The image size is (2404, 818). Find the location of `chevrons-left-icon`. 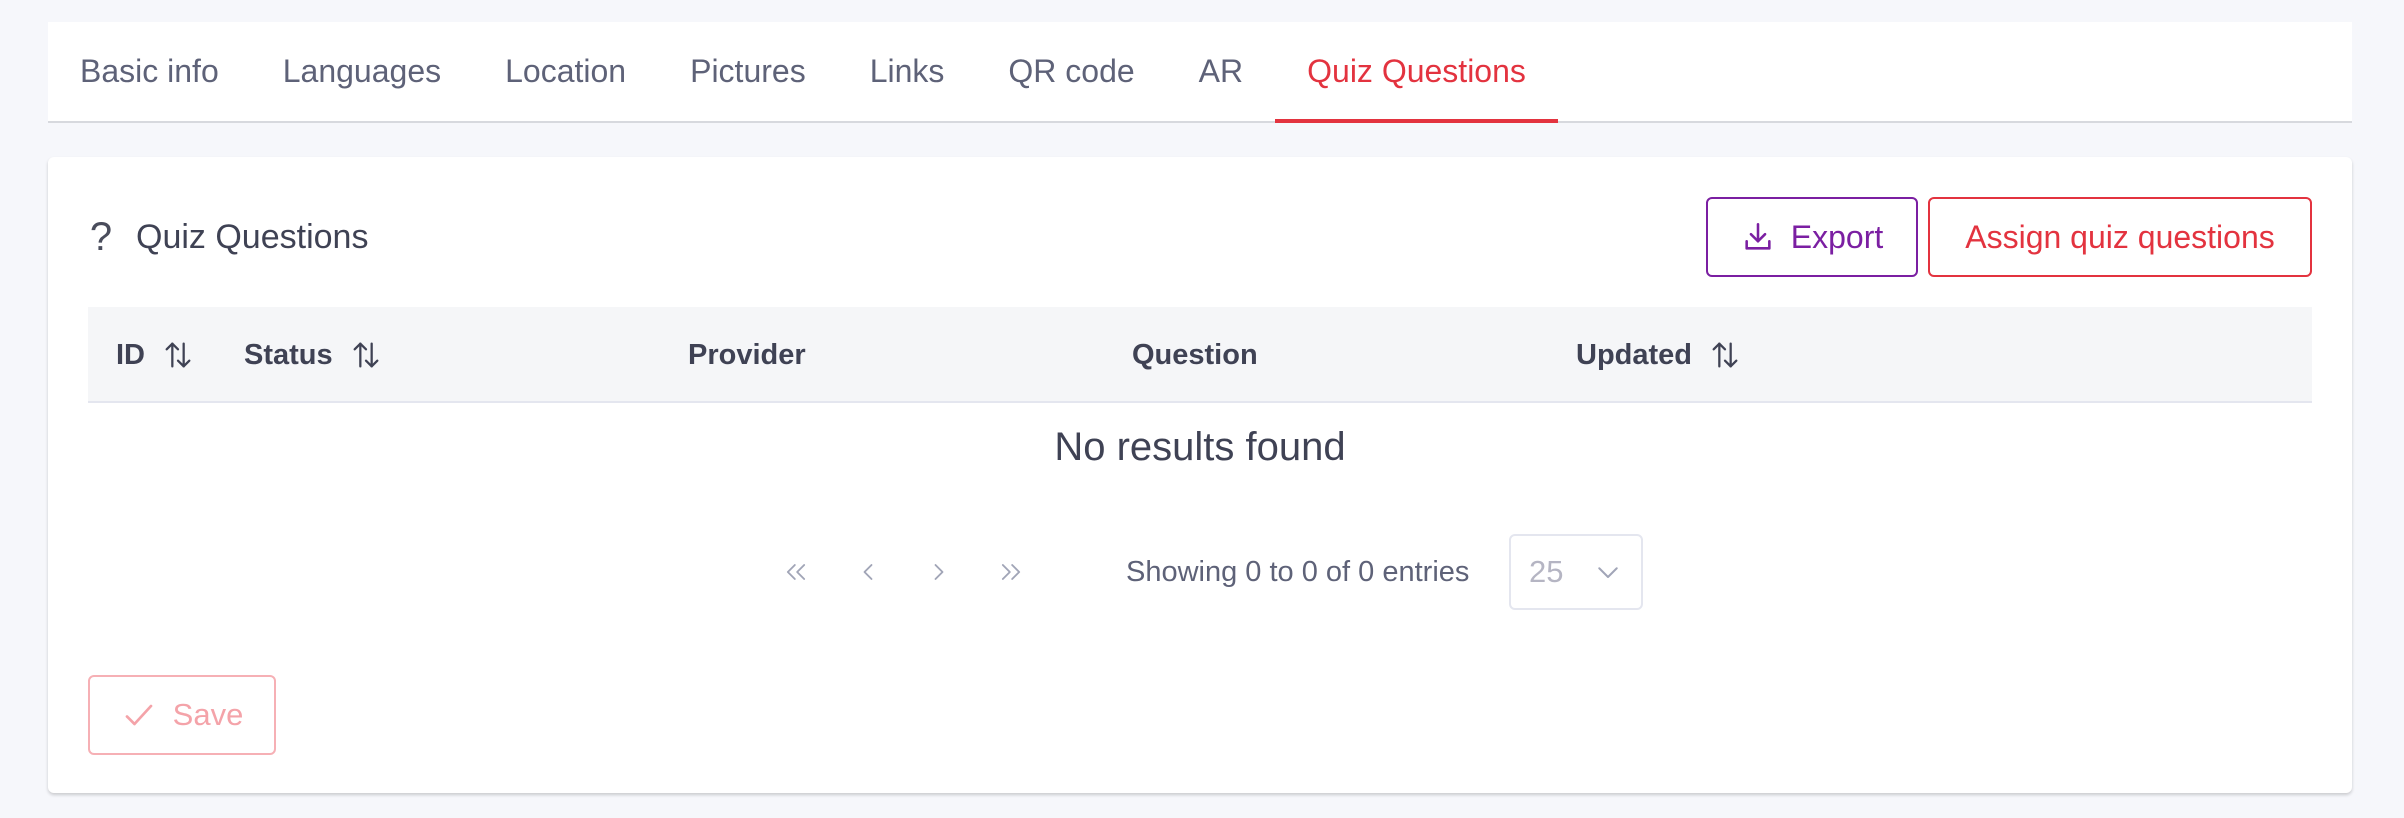

chevrons-left-icon is located at coordinates (796, 572).